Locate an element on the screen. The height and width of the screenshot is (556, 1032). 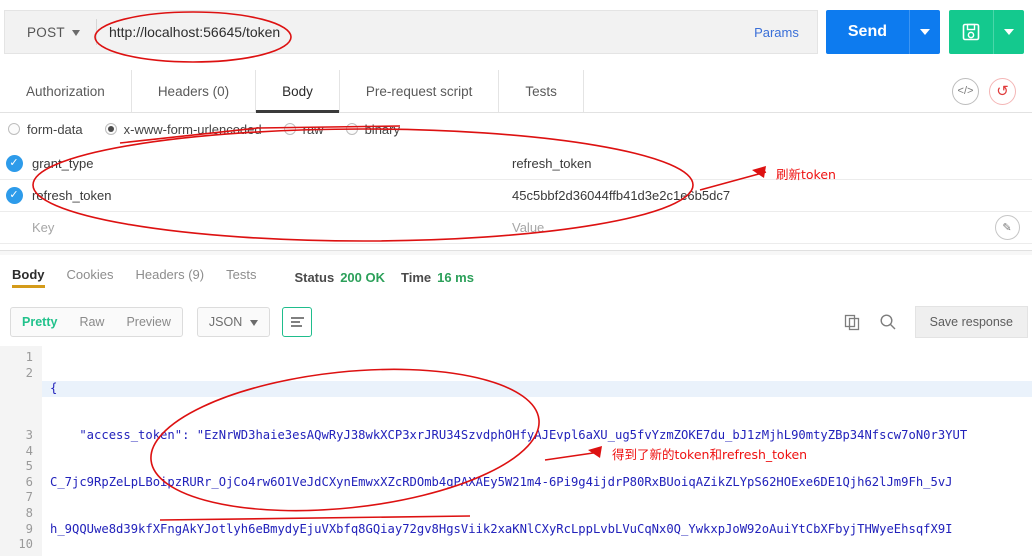
view-mode-raw: Raw is located at coordinates (91, 322).